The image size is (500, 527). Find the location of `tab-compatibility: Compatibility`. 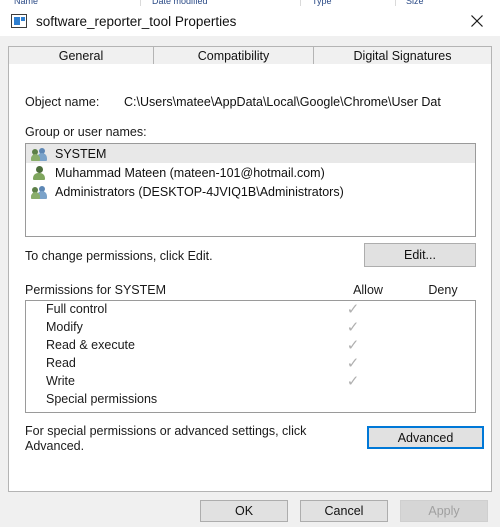

tab-compatibility: Compatibility is located at coordinates (234, 55).